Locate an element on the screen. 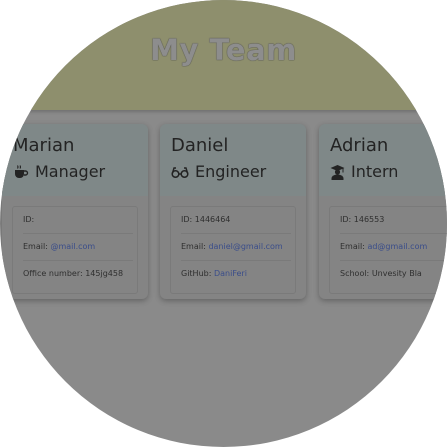  detail-row-id: ID: 1446464 is located at coordinates (236, 220).